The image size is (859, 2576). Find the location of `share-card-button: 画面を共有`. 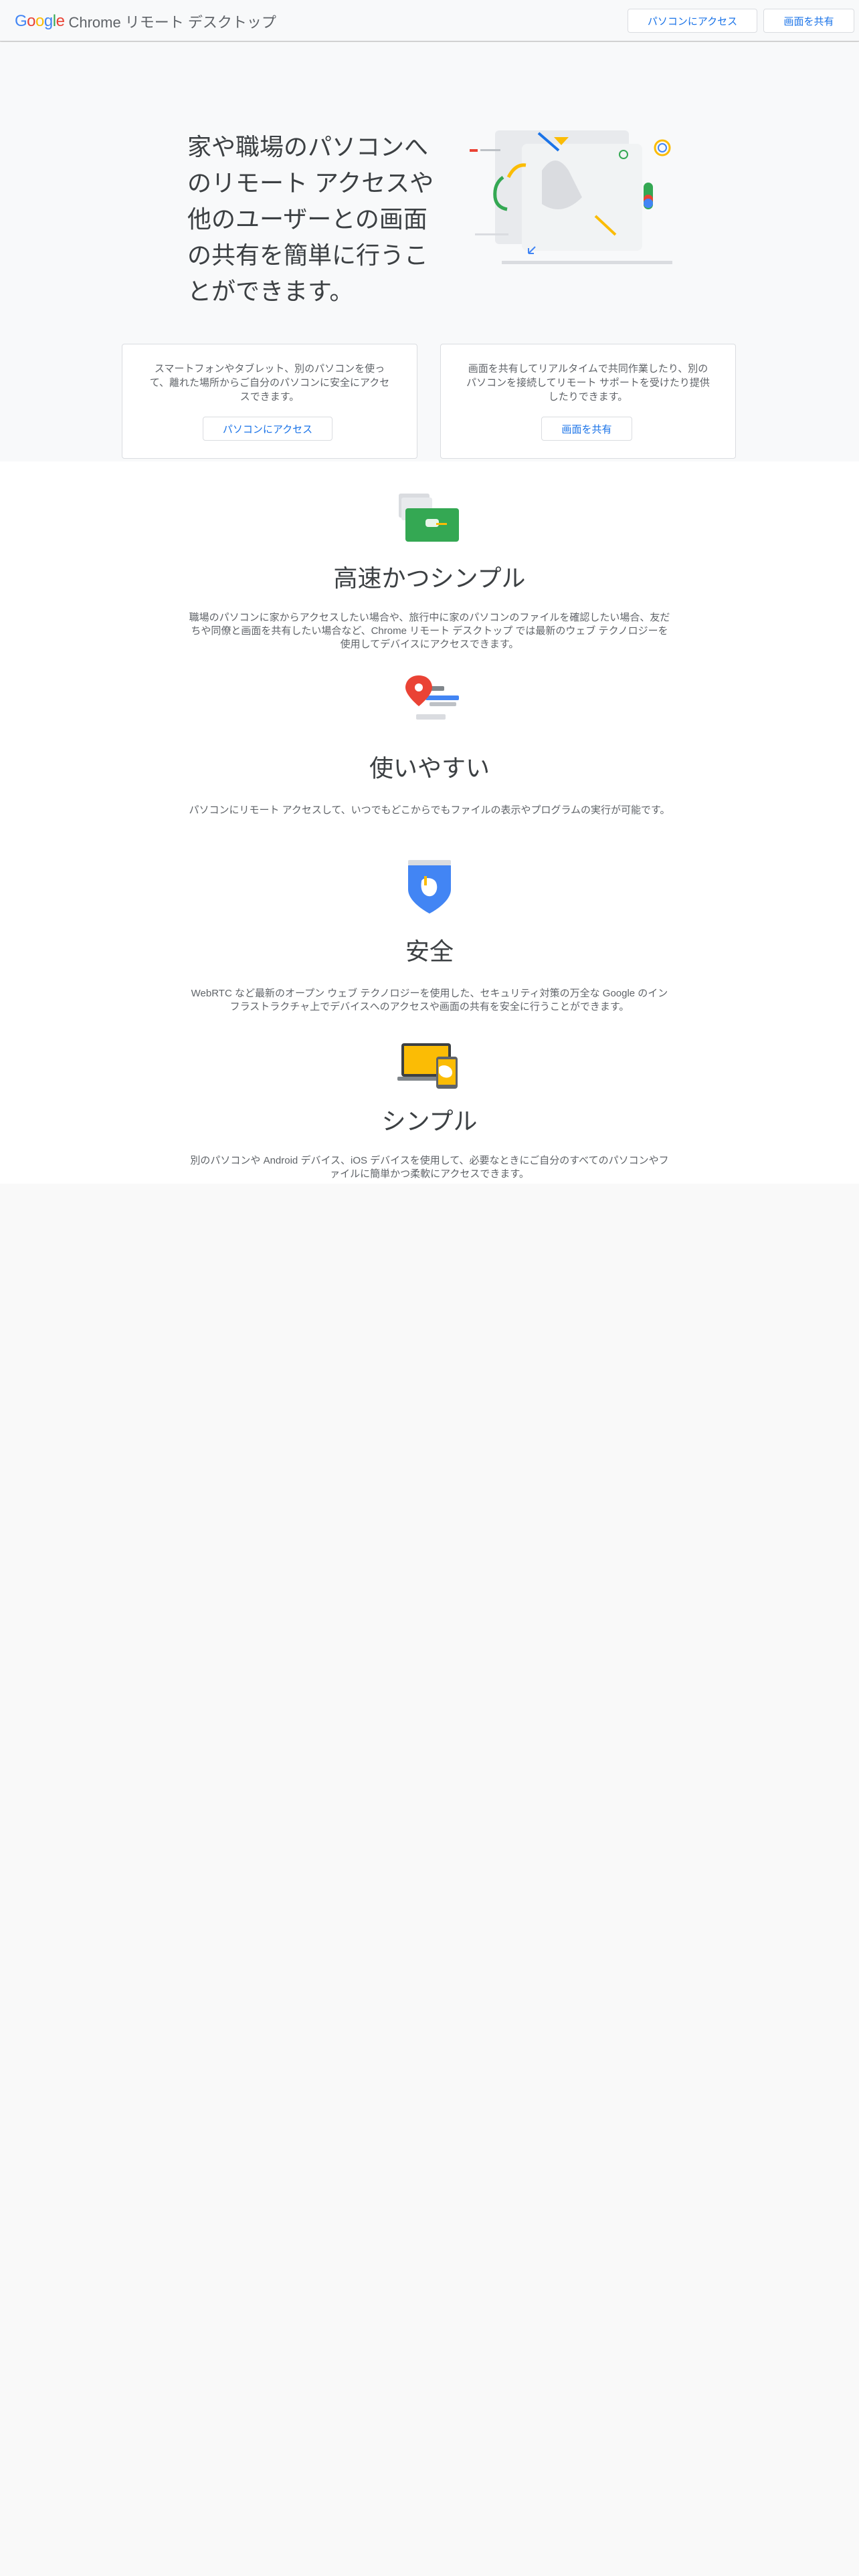

share-card-button: 画面を共有 is located at coordinates (586, 429).